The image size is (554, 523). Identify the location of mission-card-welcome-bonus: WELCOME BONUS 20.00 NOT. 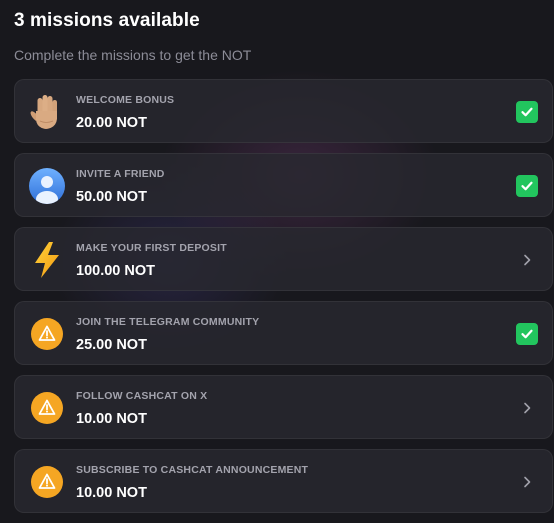
(283, 111).